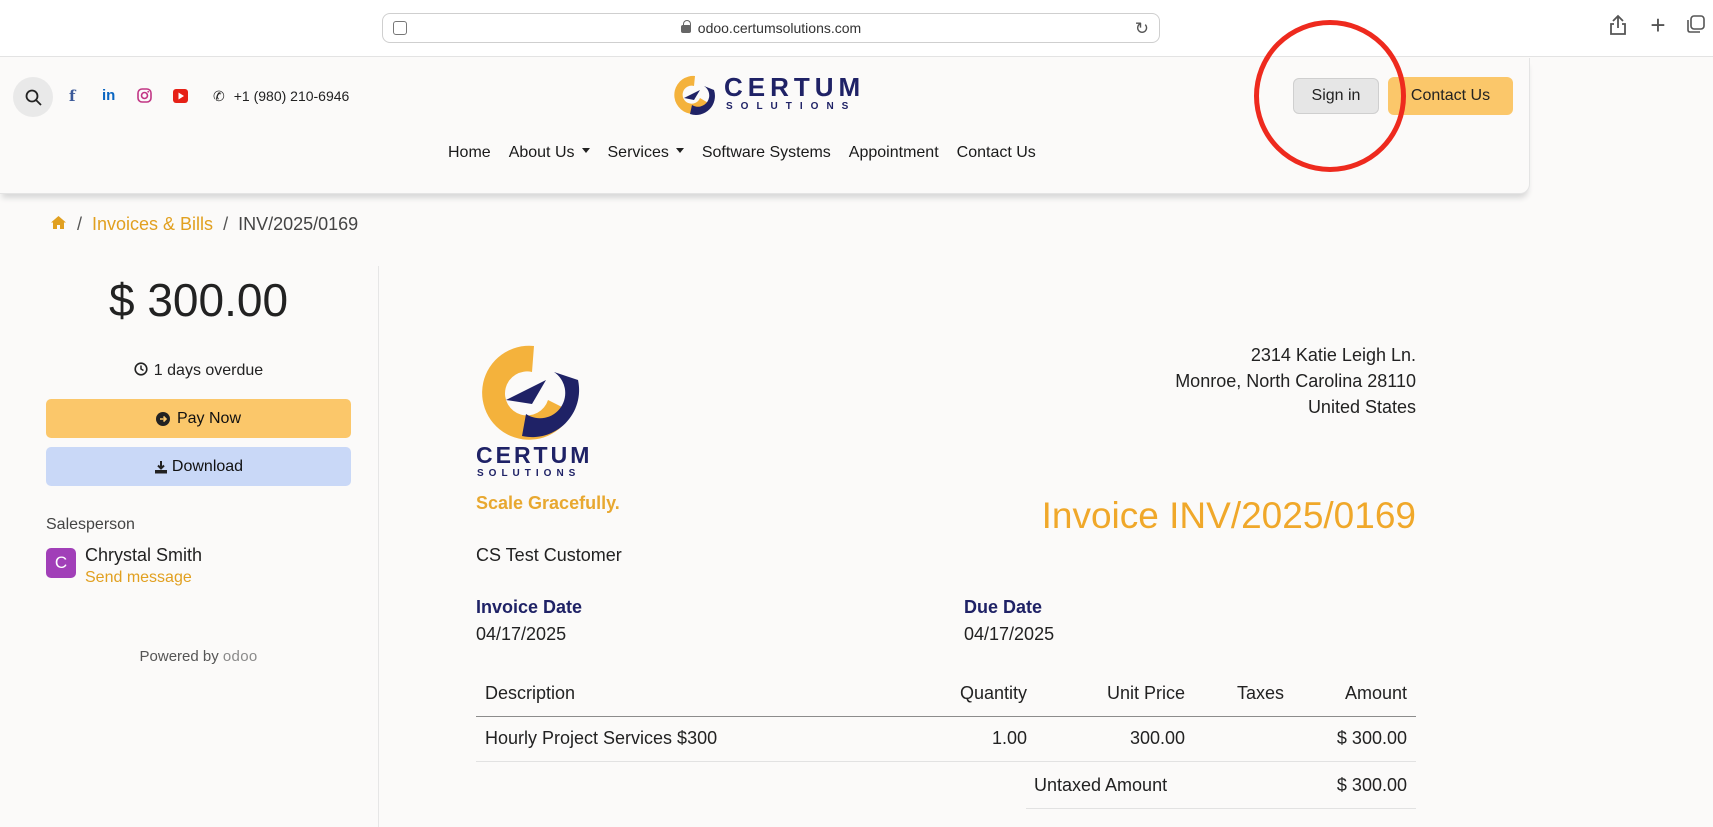  What do you see at coordinates (1658, 25) in the screenshot?
I see `new-tab-icon: +` at bounding box center [1658, 25].